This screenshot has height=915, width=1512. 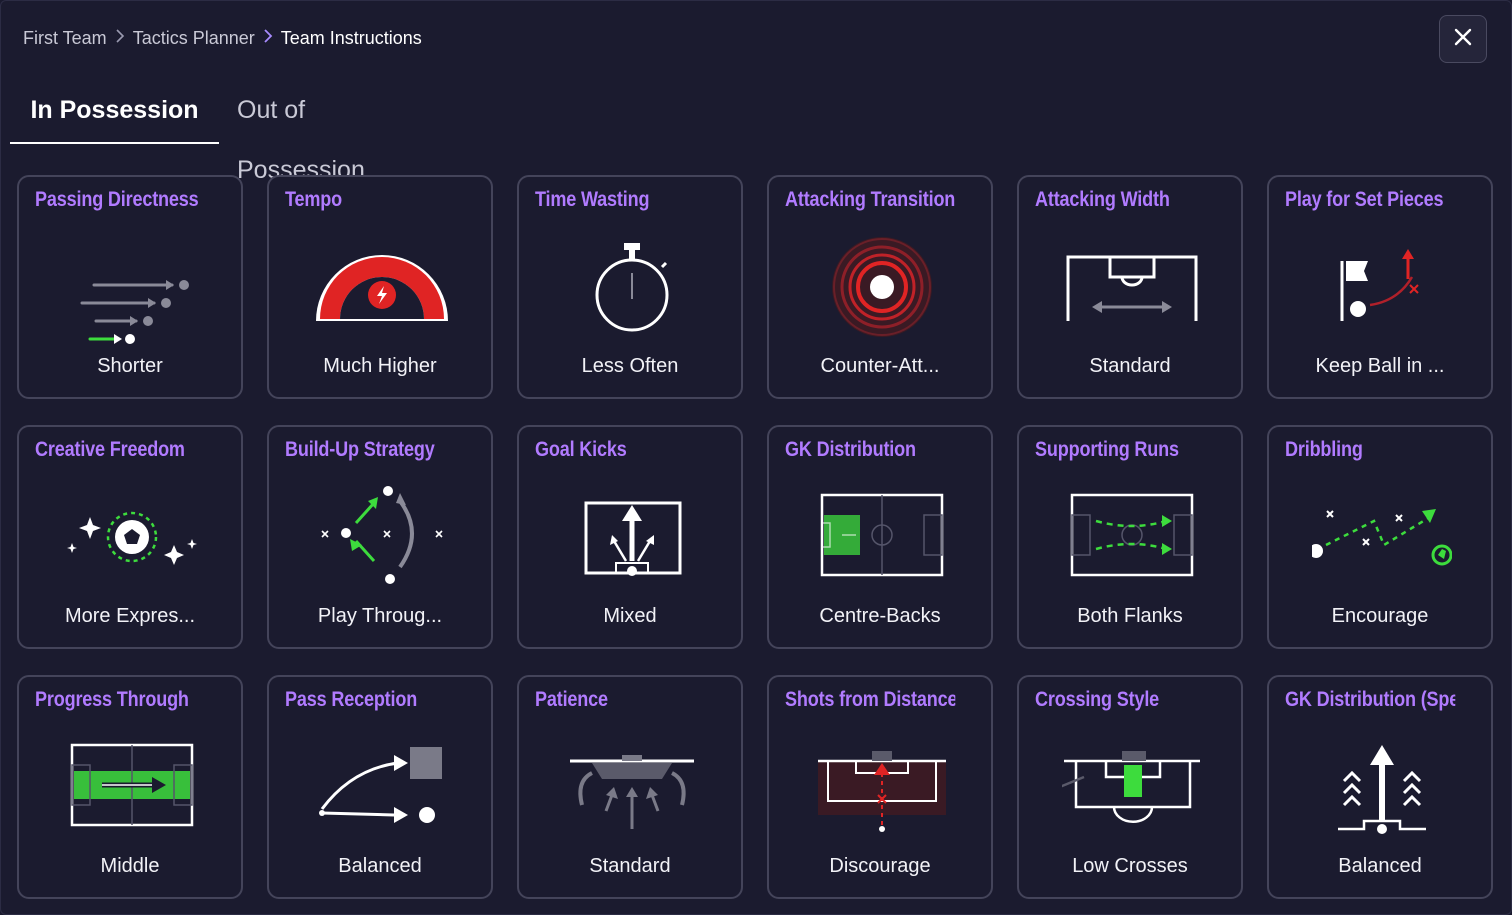 What do you see at coordinates (382, 540) in the screenshot?
I see `build-up-arrows-icon` at bounding box center [382, 540].